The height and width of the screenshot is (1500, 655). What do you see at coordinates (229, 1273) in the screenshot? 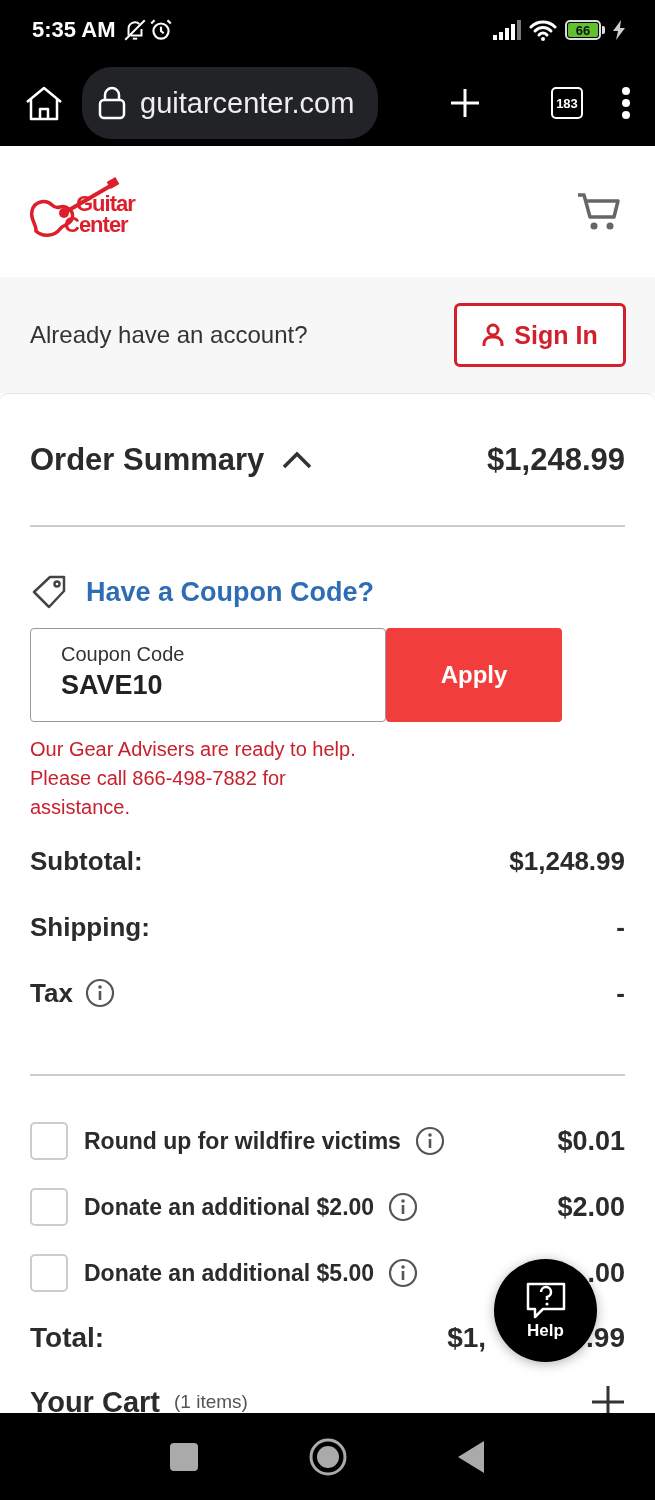
I see `donation-label: Donate an additional $5.00` at bounding box center [229, 1273].